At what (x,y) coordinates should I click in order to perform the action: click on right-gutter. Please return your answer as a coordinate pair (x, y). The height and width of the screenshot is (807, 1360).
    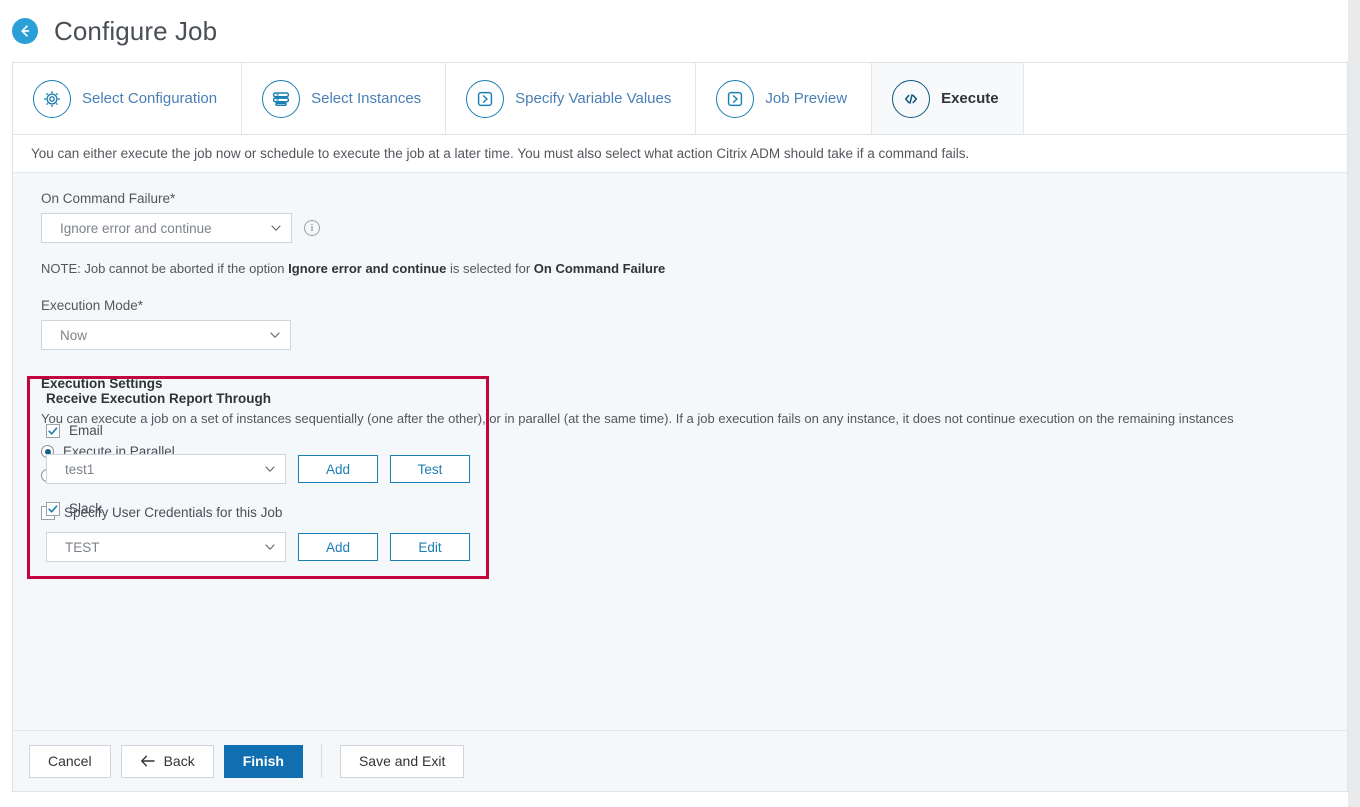
    Looking at the image, I should click on (1354, 403).